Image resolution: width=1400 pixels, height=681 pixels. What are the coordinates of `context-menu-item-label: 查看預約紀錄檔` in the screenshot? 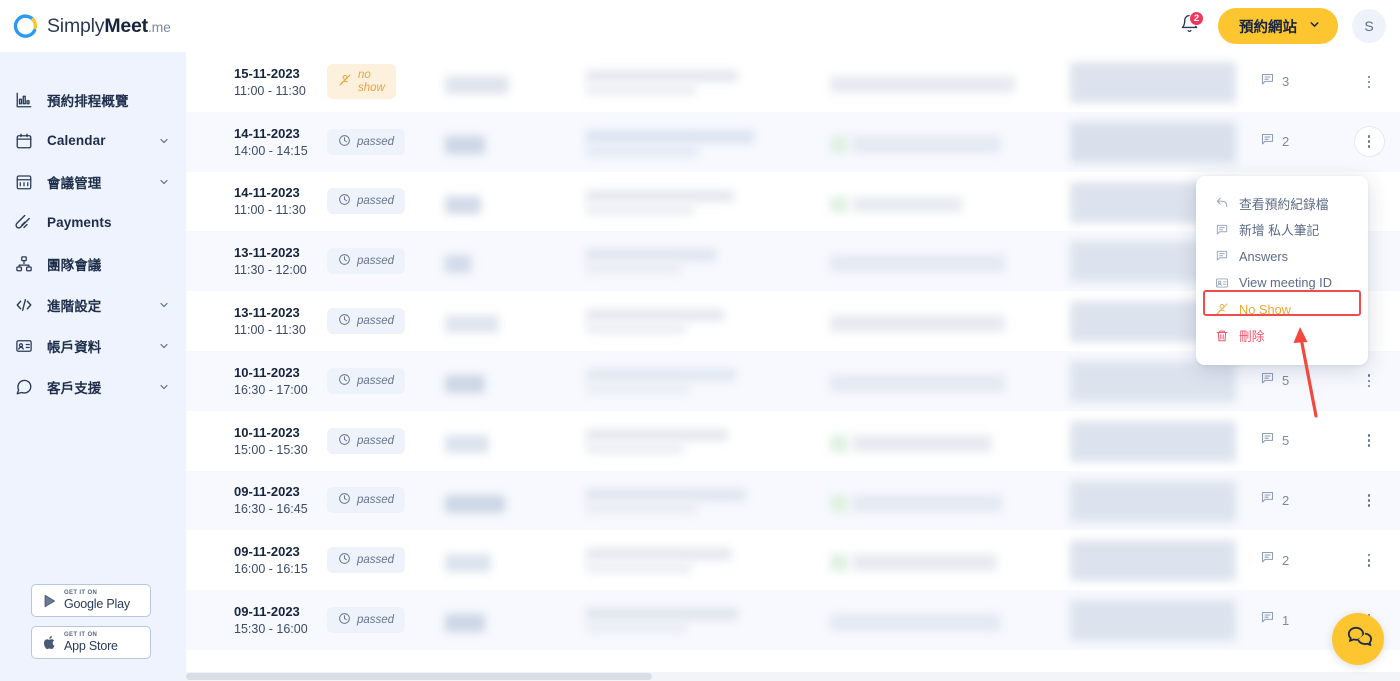 It's located at (1284, 204).